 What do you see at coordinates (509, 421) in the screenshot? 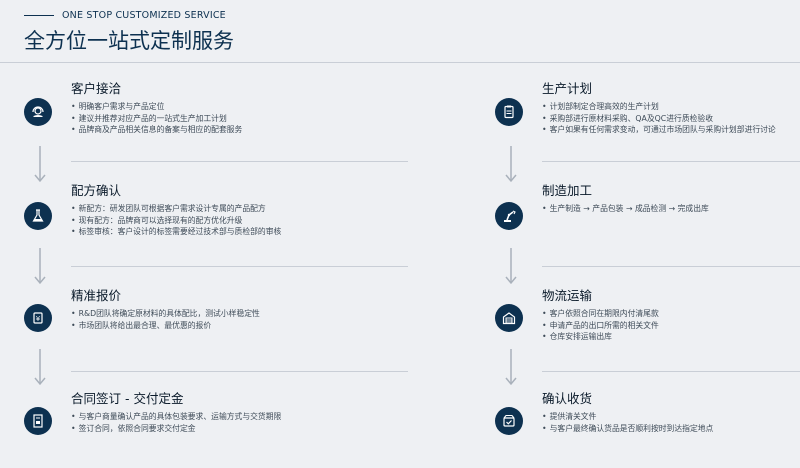
I see `delivery-box-icon` at bounding box center [509, 421].